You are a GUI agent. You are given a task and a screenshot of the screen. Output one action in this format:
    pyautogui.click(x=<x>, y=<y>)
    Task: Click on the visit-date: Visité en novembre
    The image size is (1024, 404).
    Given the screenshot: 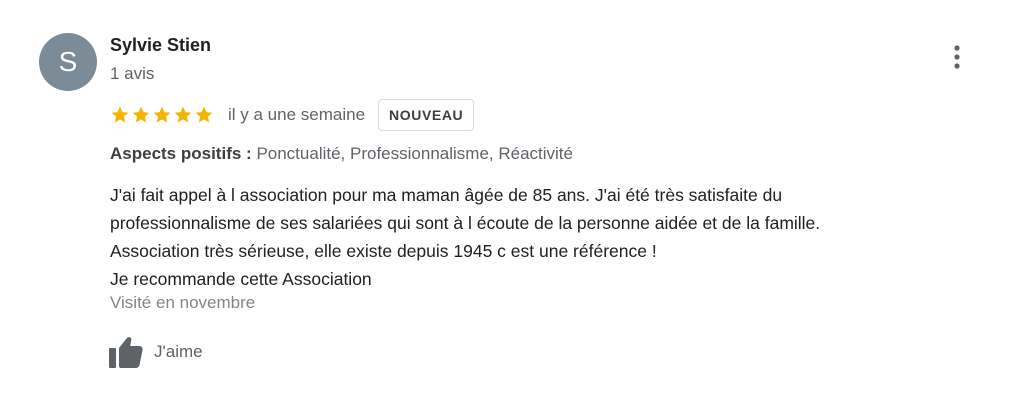 What is the action you would take?
    pyautogui.click(x=183, y=302)
    